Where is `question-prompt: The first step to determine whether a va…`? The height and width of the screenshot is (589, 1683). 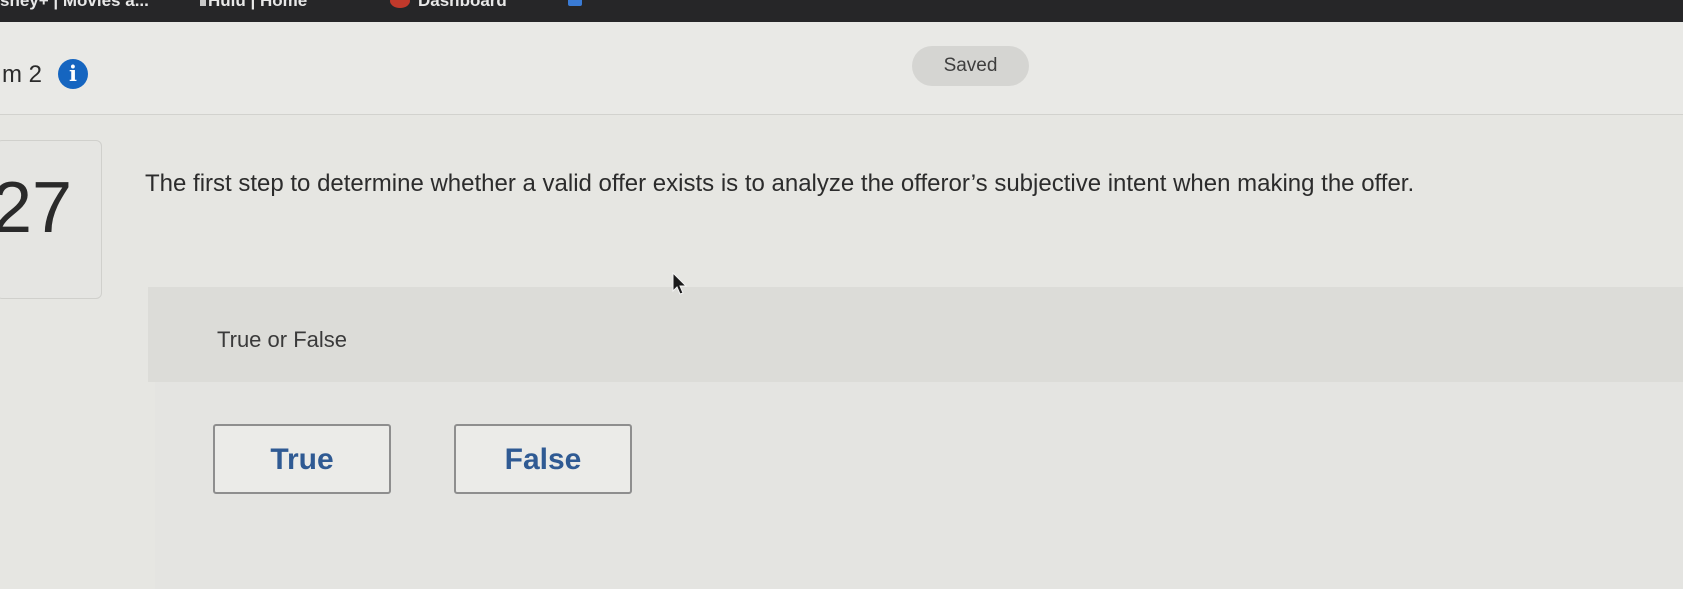 question-prompt: The first step to determine whether a va… is located at coordinates (780, 183).